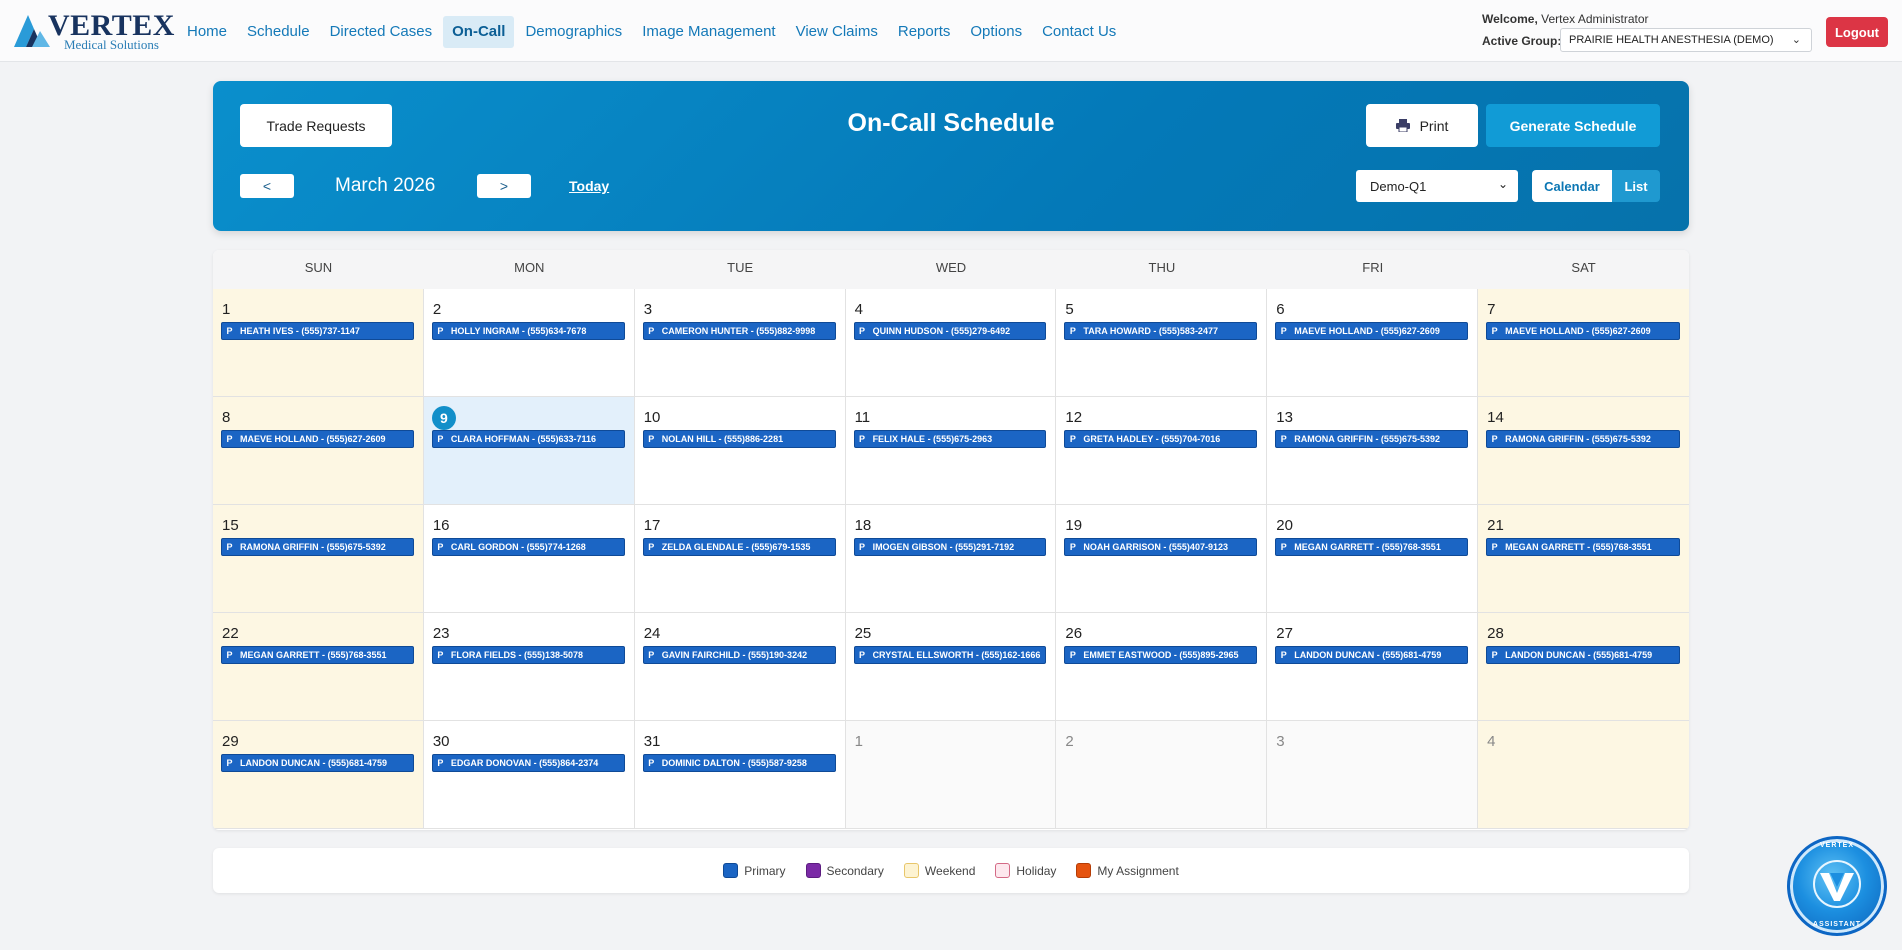 The width and height of the screenshot is (1902, 950). I want to click on nav-schedule: Schedule, so click(278, 32).